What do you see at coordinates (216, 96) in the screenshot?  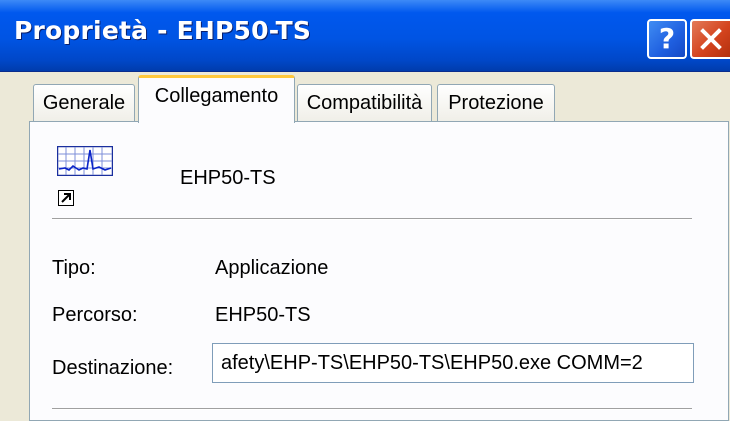 I see `tab-label: Collegamento` at bounding box center [216, 96].